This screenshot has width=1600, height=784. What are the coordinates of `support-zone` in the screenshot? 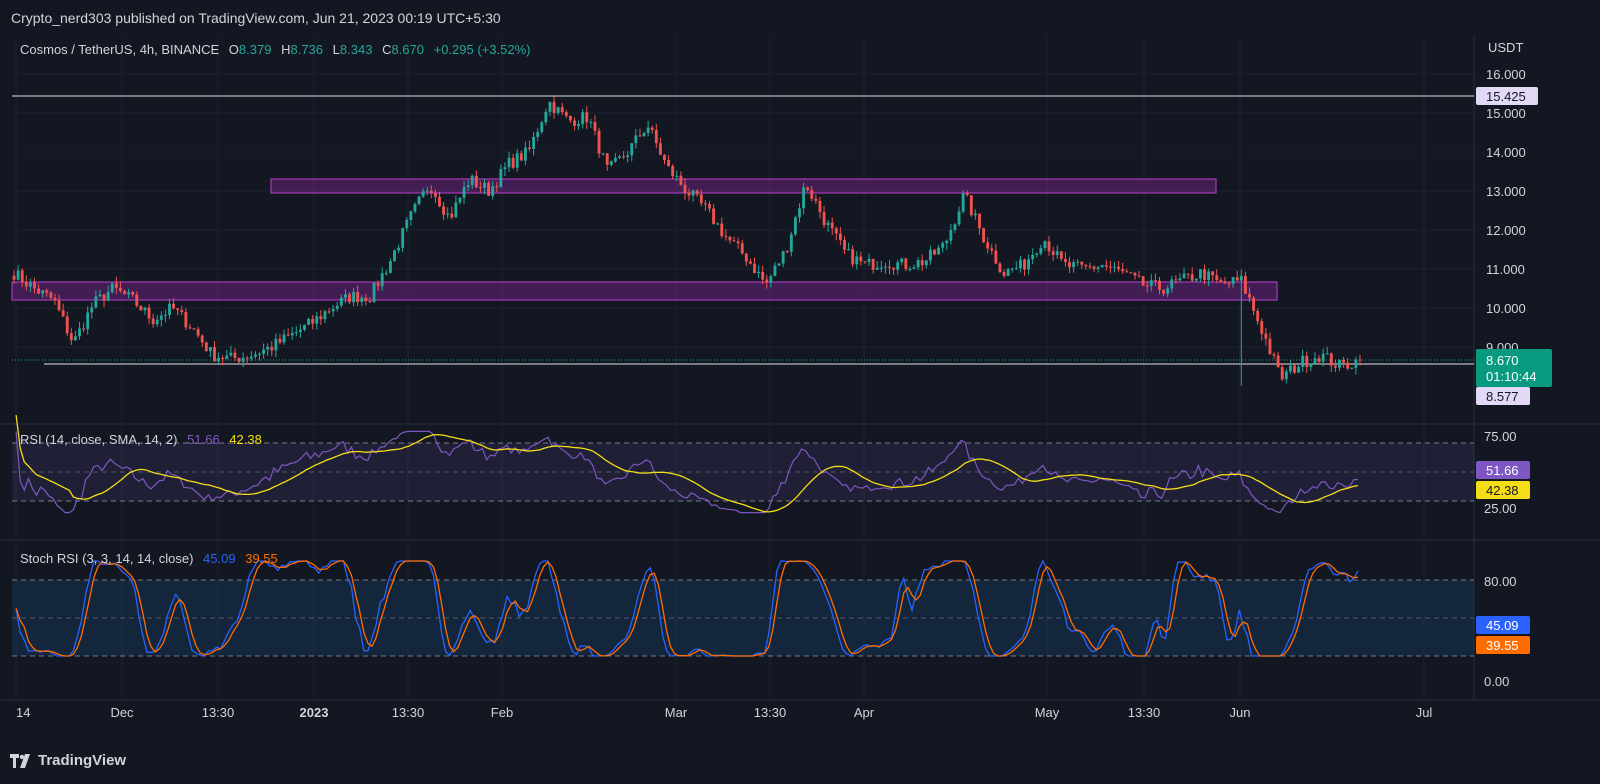 It's located at (644, 291).